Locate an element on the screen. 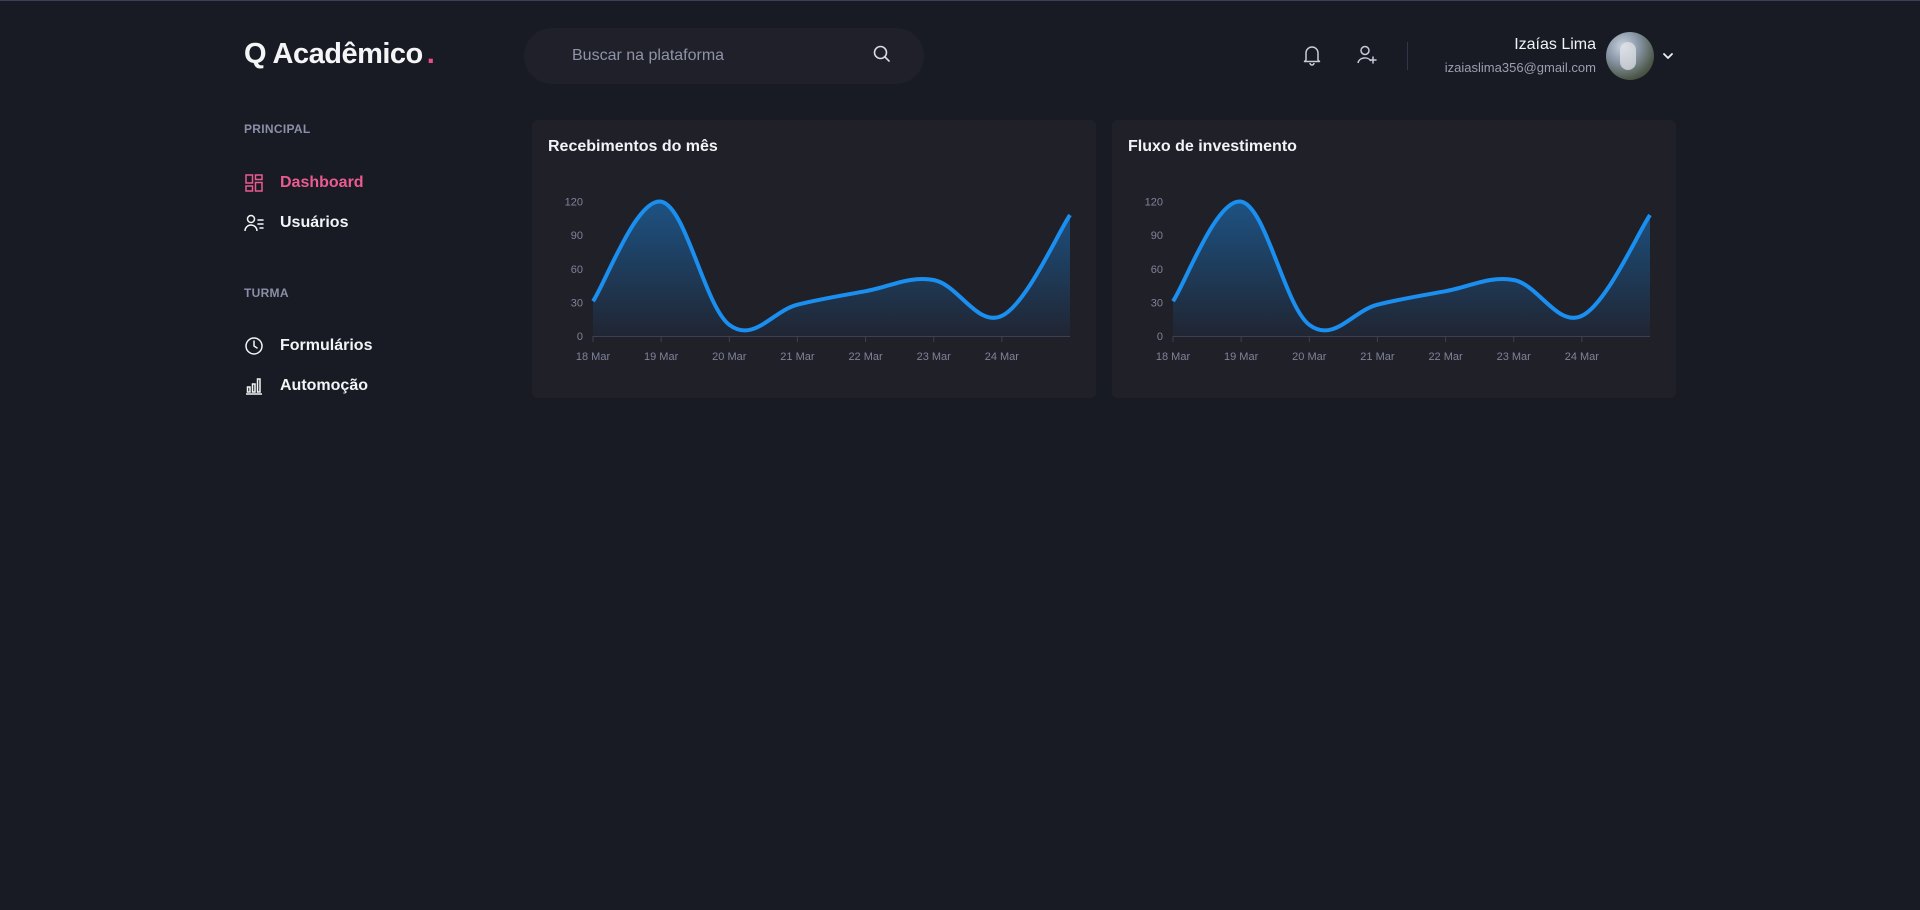 The width and height of the screenshot is (1920, 910). sidebar-item-usuarios: Usuários is located at coordinates (296, 223).